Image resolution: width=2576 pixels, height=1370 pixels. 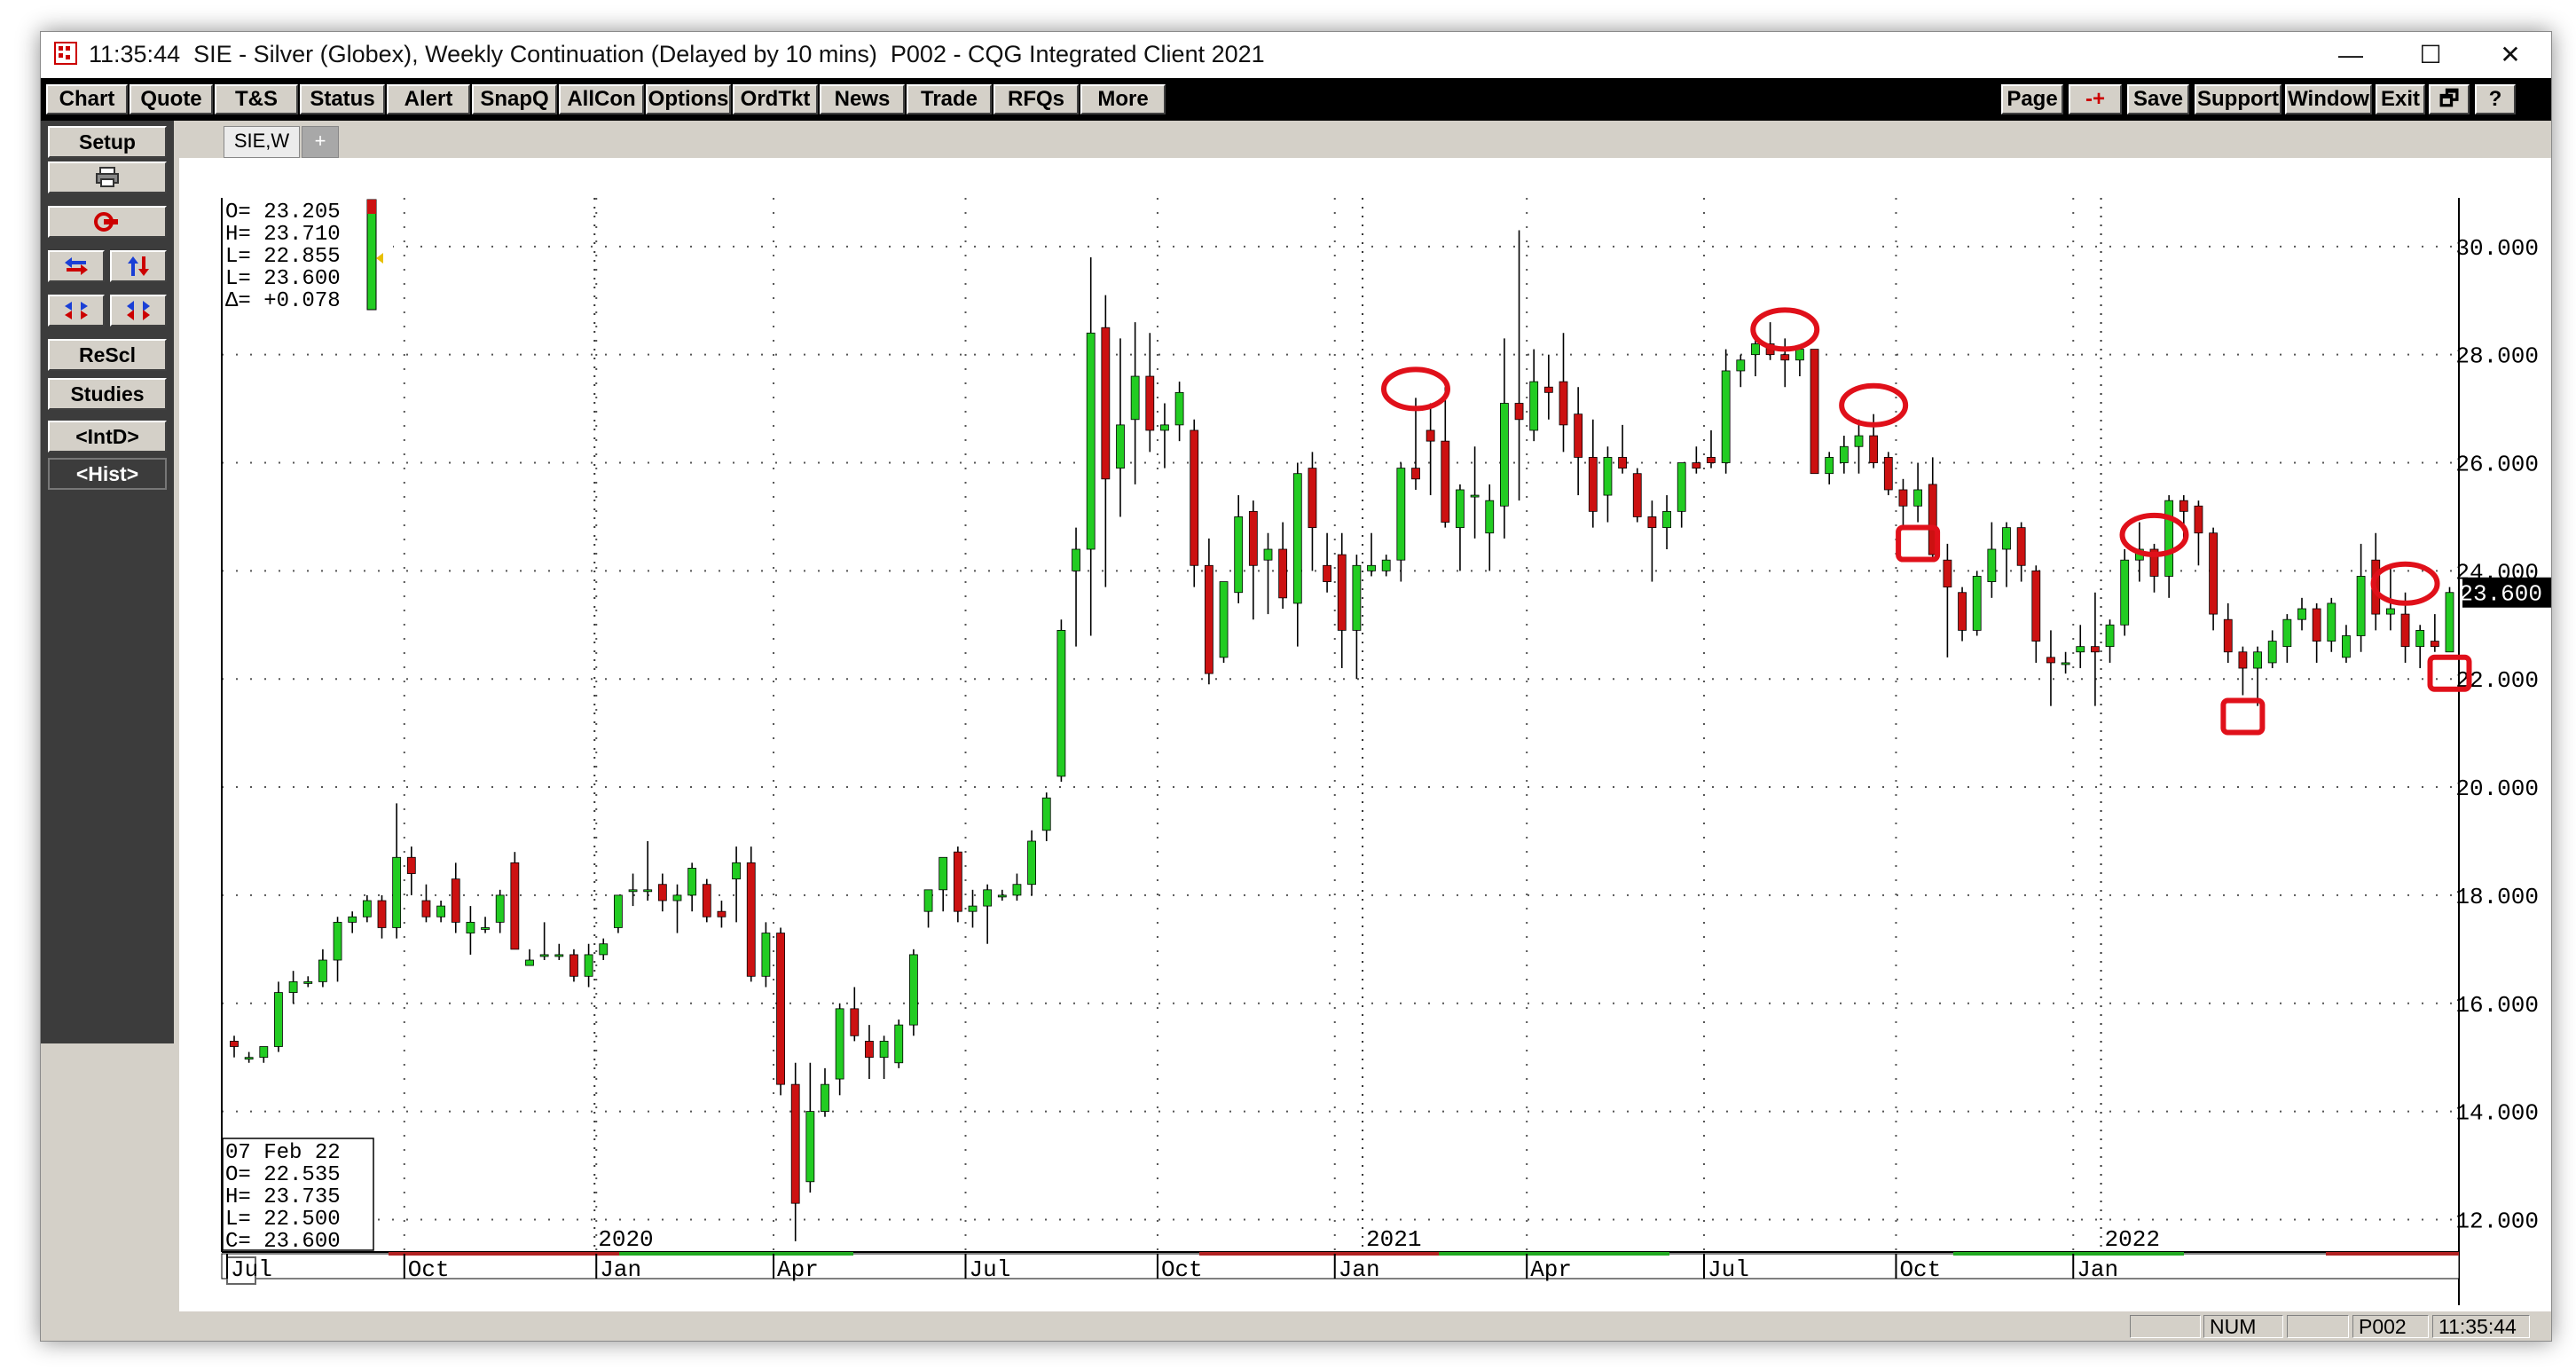 What do you see at coordinates (688, 99) in the screenshot?
I see `menu-options: Options` at bounding box center [688, 99].